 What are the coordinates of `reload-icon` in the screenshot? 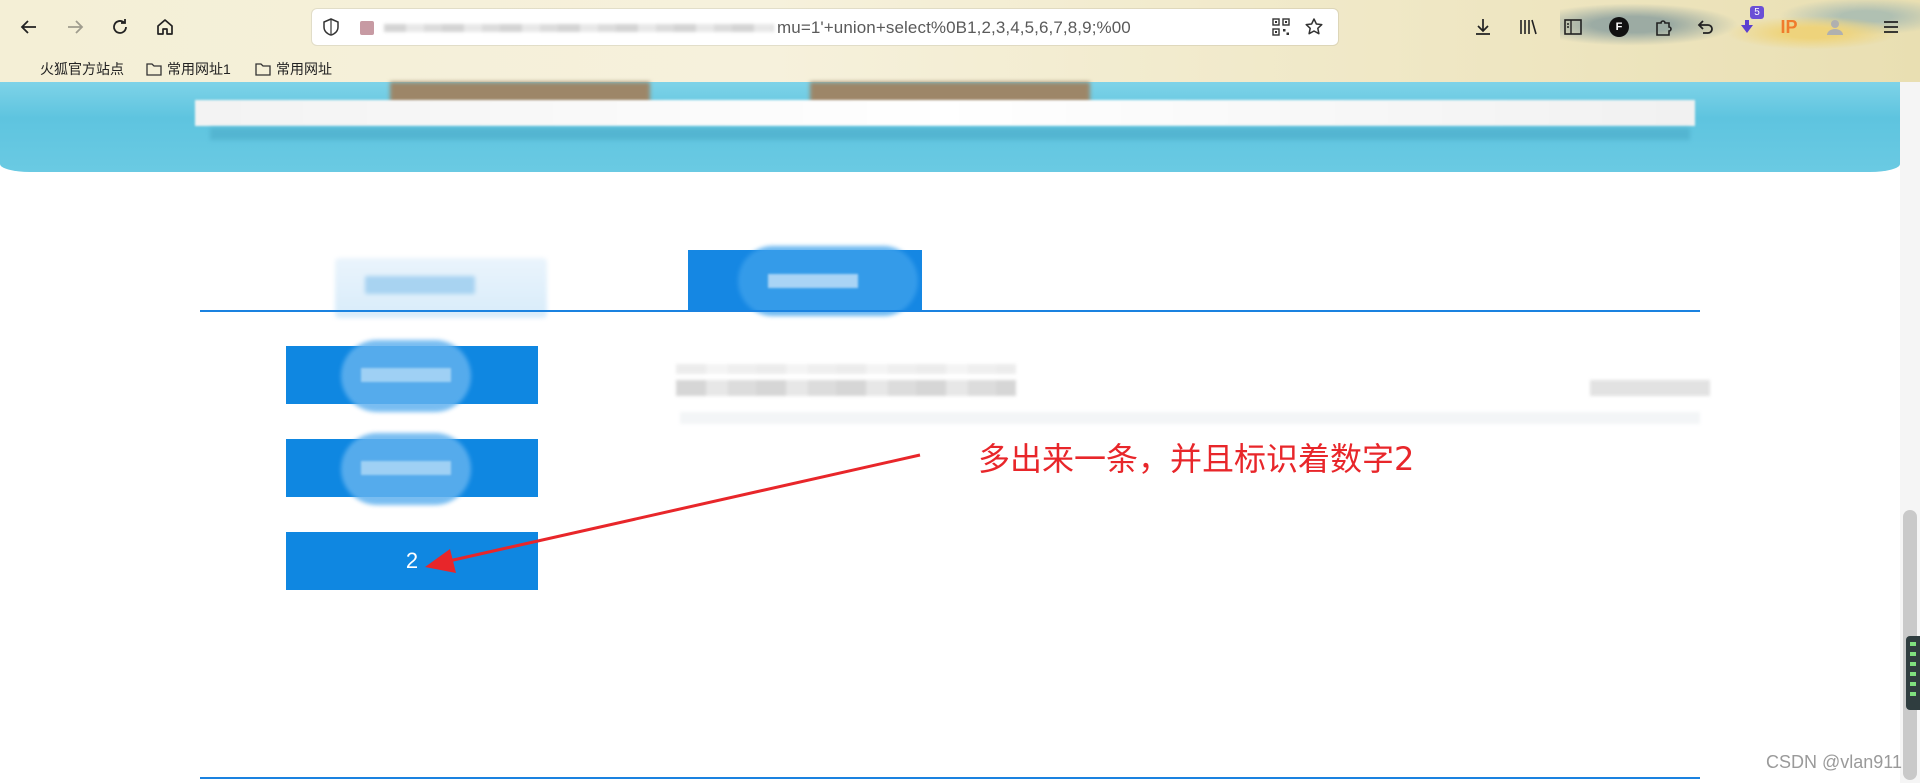 It's located at (120, 26).